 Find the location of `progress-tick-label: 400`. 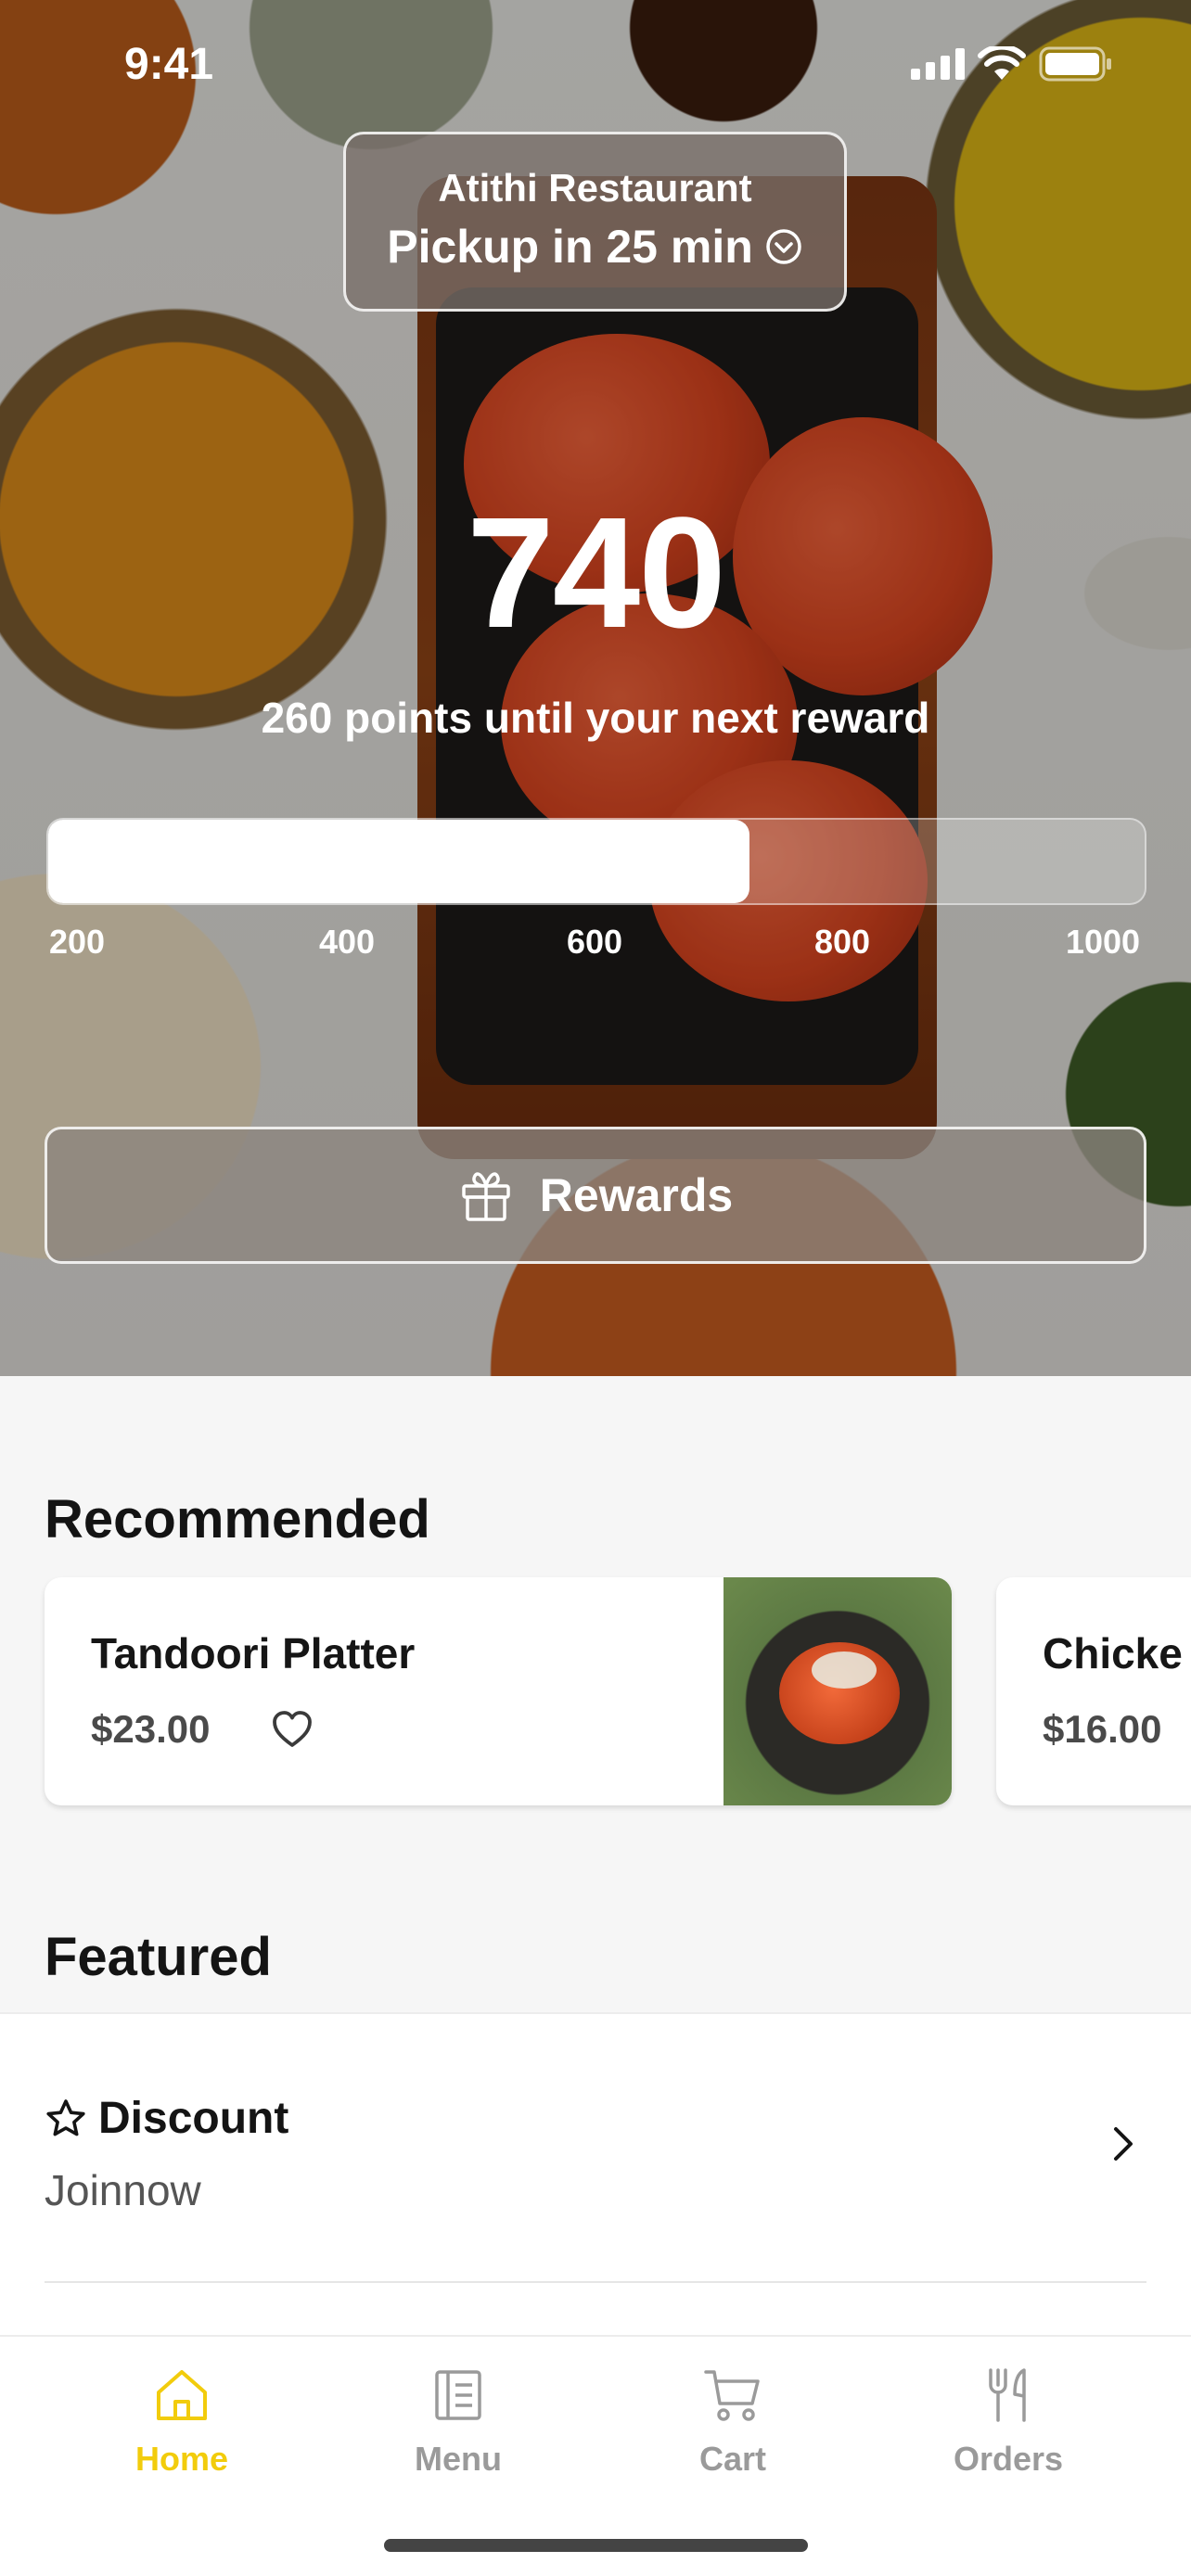

progress-tick-label: 400 is located at coordinates (347, 942).